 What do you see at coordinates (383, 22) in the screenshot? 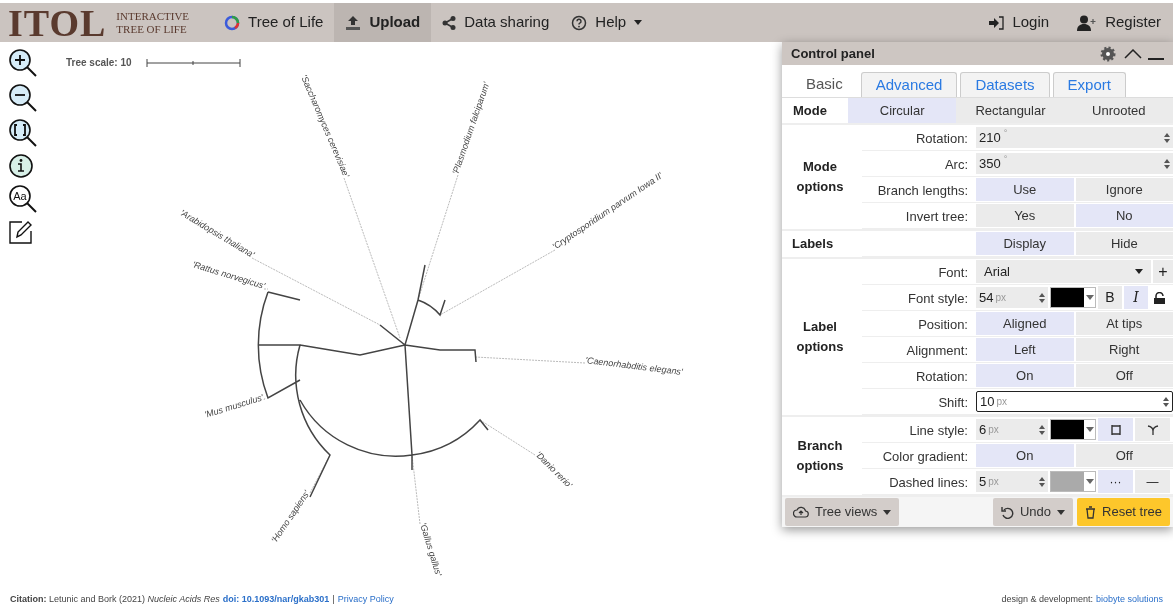
I see `nav-item: Upload` at bounding box center [383, 22].